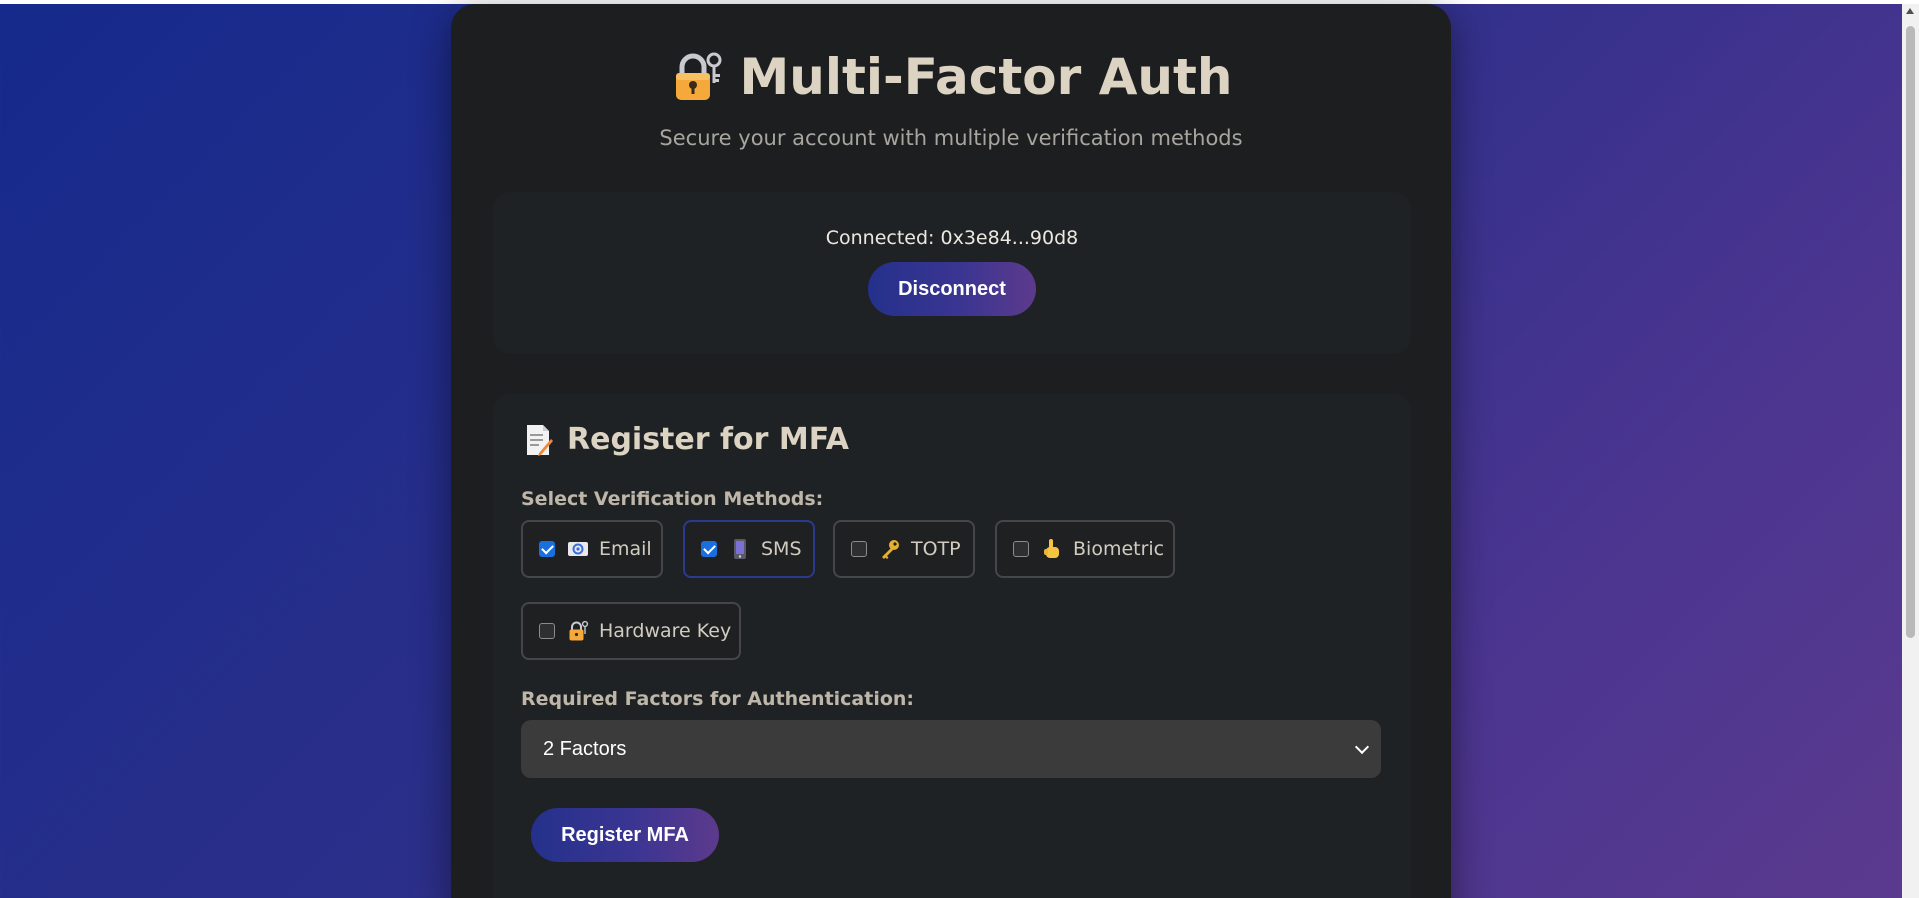 This screenshot has width=1919, height=898. Describe the element at coordinates (740, 549) in the screenshot. I see `phone-icon` at that location.